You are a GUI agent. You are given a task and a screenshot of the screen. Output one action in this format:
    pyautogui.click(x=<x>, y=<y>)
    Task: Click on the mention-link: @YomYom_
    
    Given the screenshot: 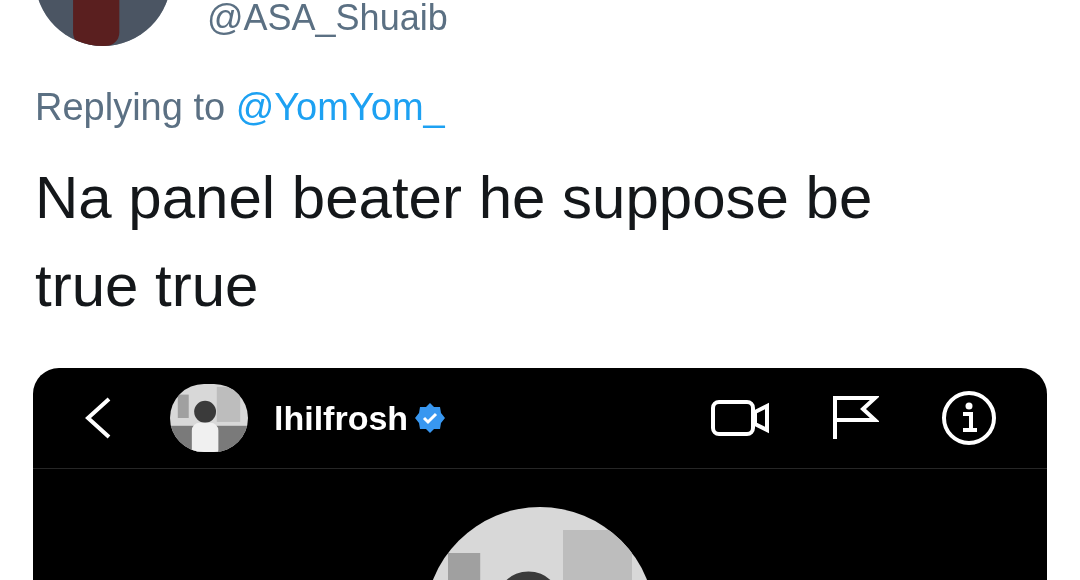 What is the action you would take?
    pyautogui.click(x=340, y=107)
    